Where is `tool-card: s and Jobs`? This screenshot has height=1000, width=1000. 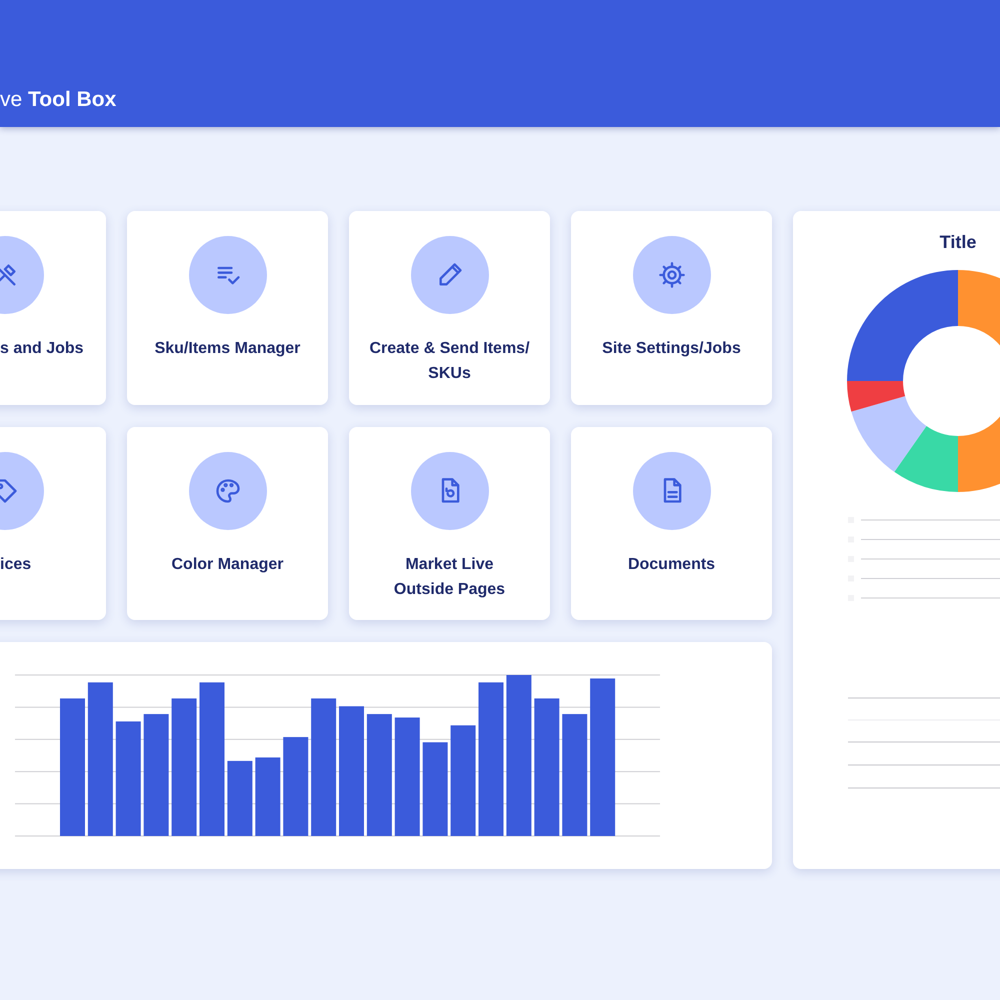
tool-card: s and Jobs is located at coordinates (53, 308).